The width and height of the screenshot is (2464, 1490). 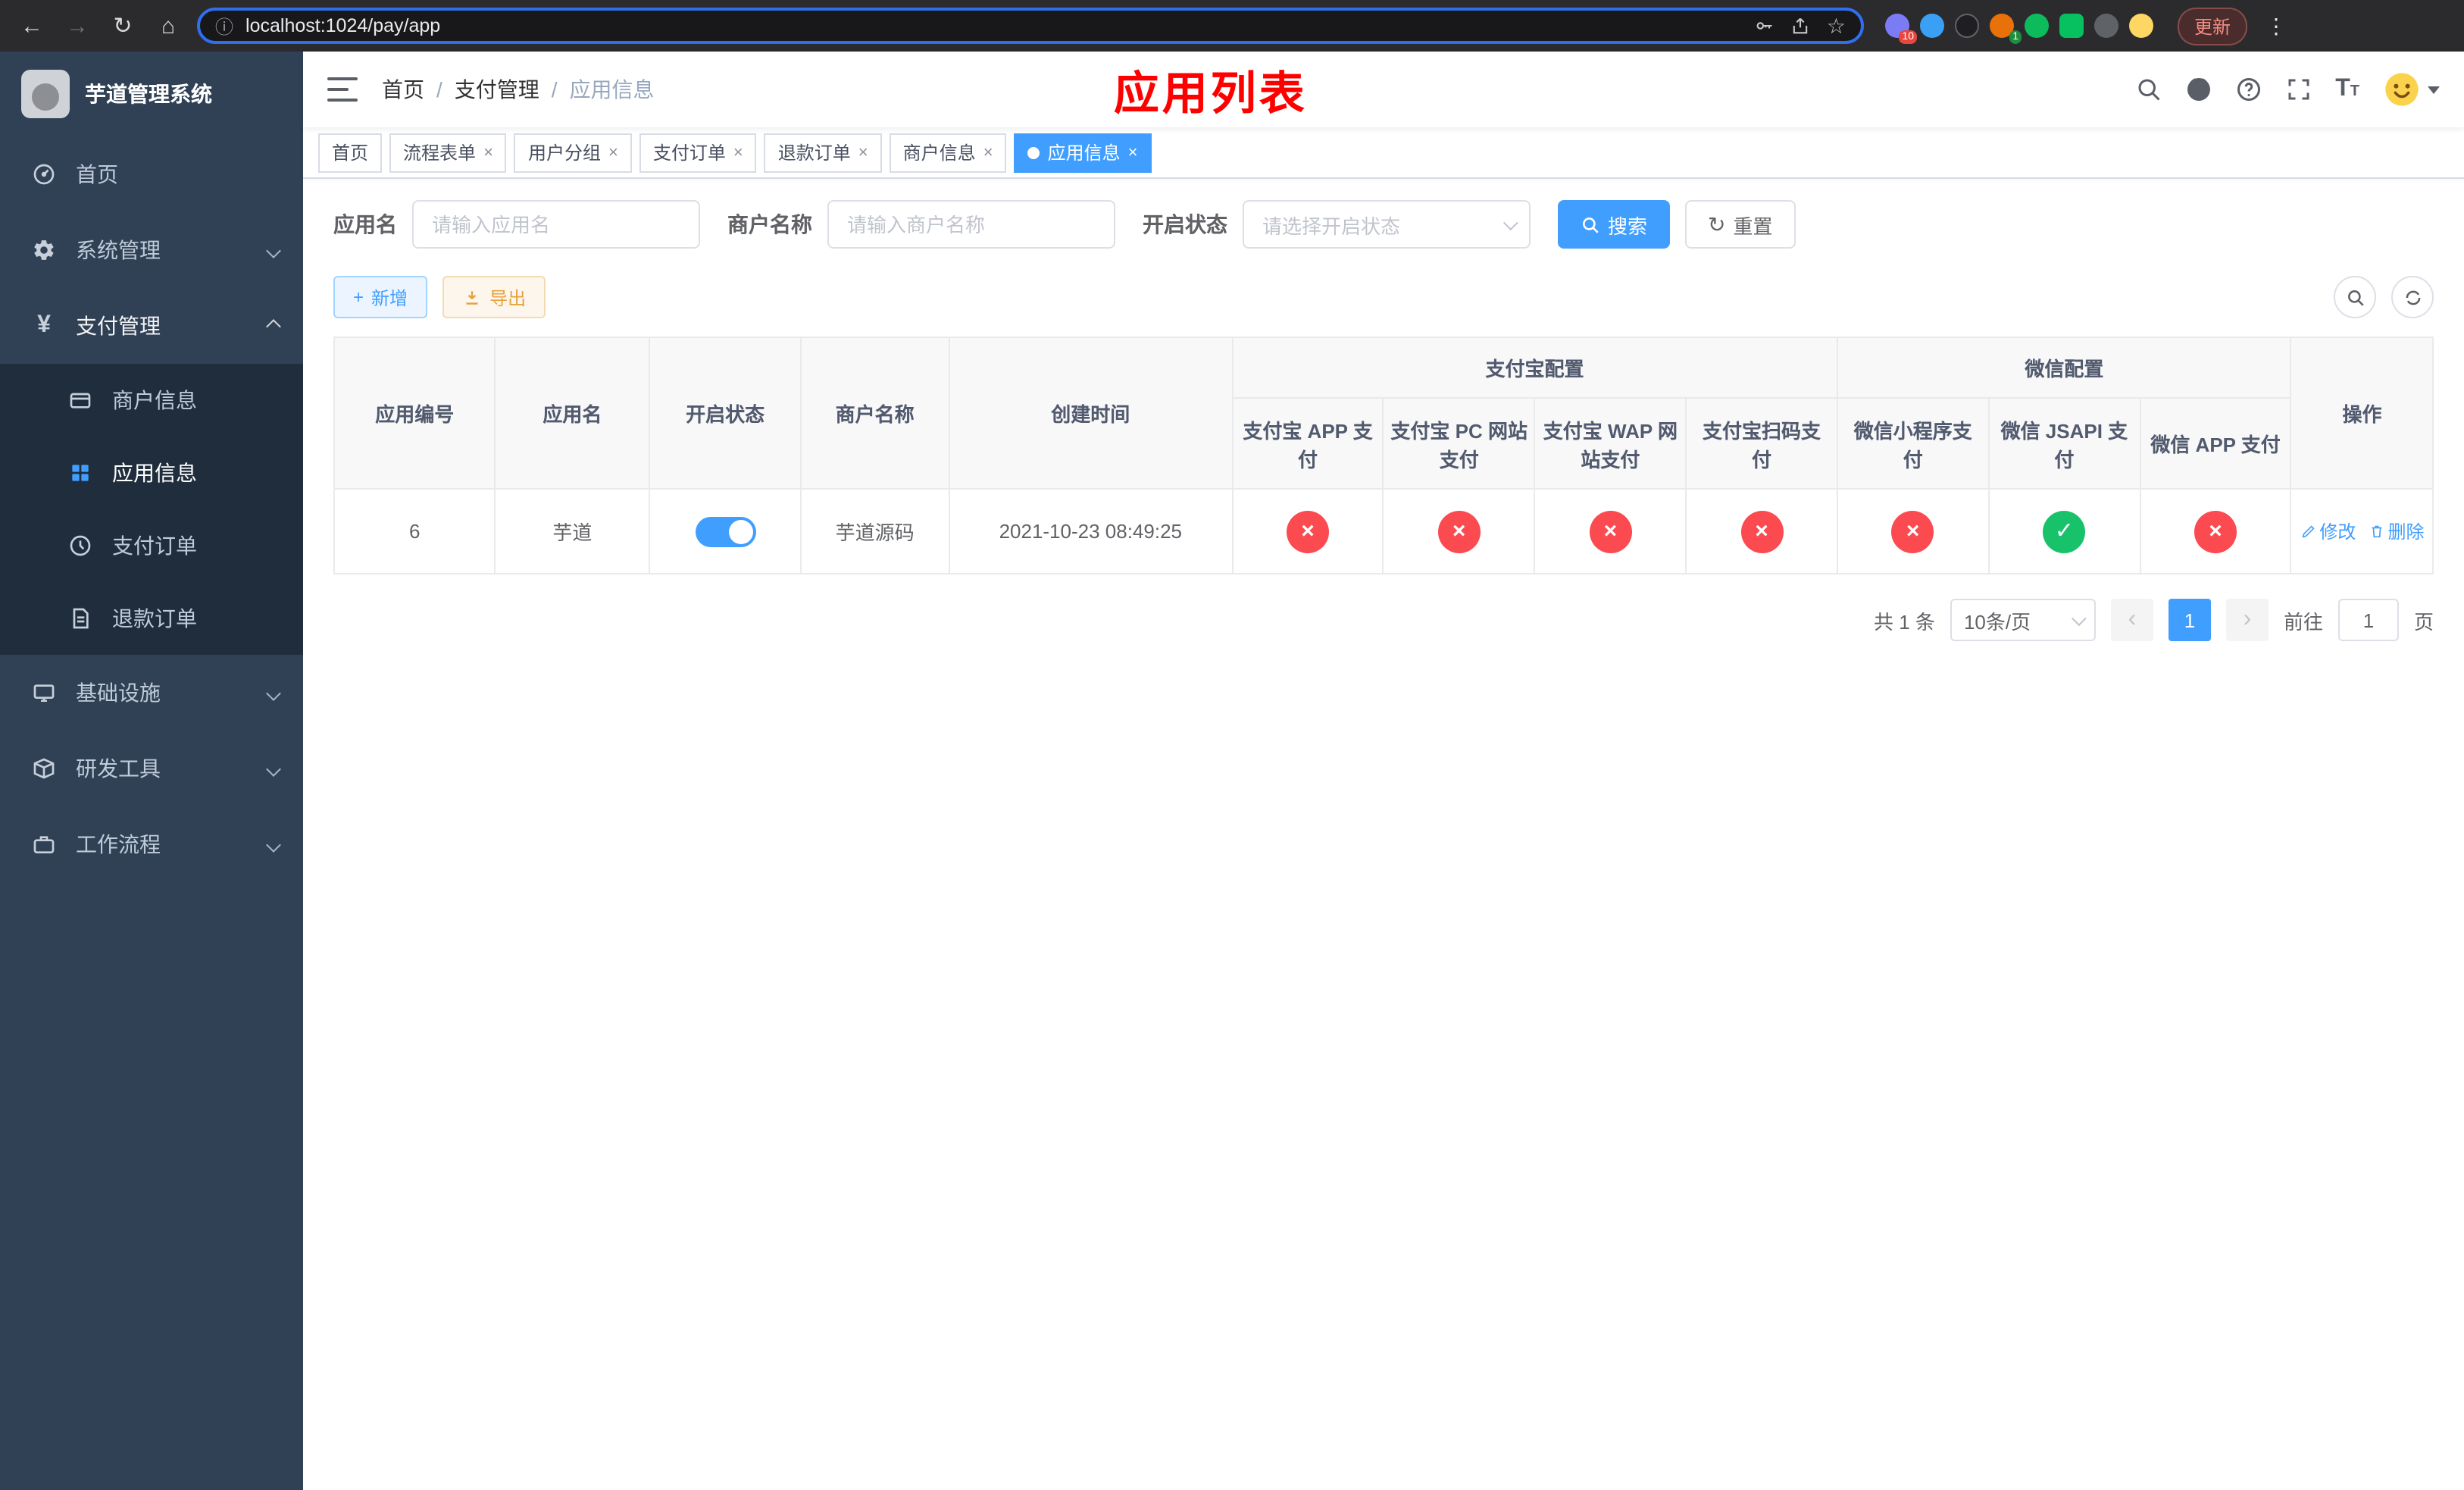 I want to click on sidebar-item-label: 商户信息, so click(x=154, y=400).